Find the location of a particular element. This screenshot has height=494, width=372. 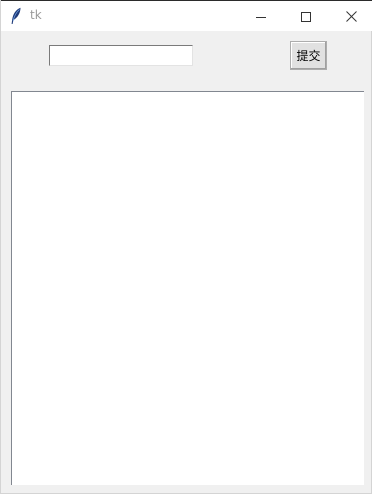

close-icon is located at coordinates (351, 16).